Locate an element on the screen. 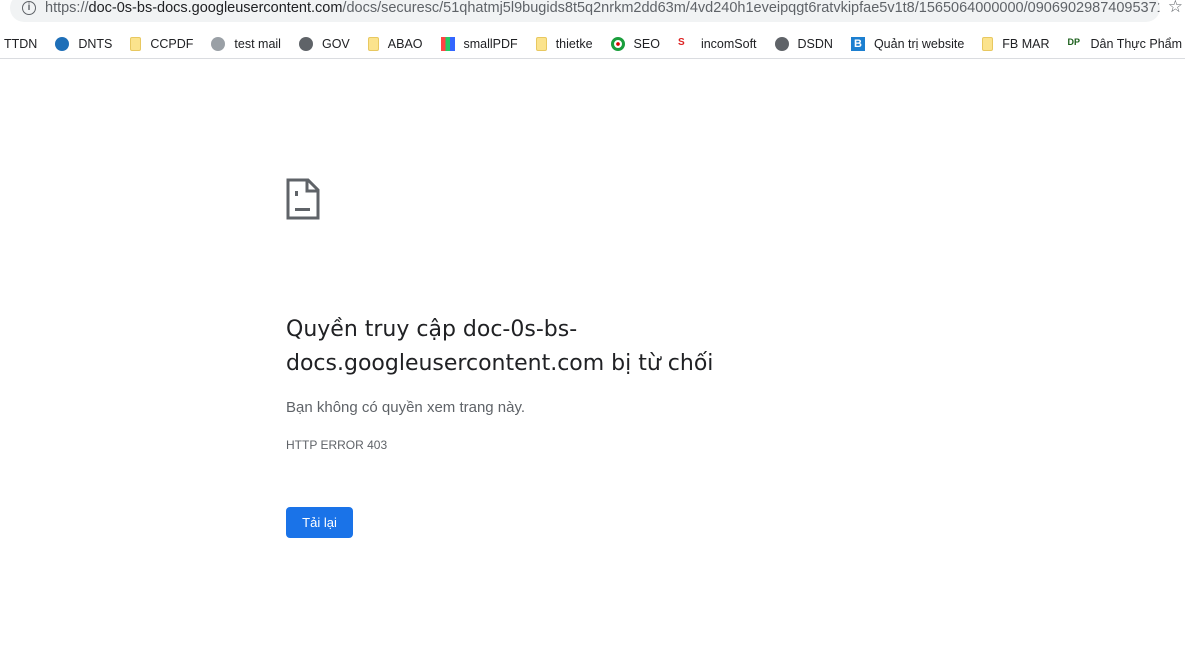 This screenshot has height=661, width=1185. bookmark-item: GOV is located at coordinates (324, 43).